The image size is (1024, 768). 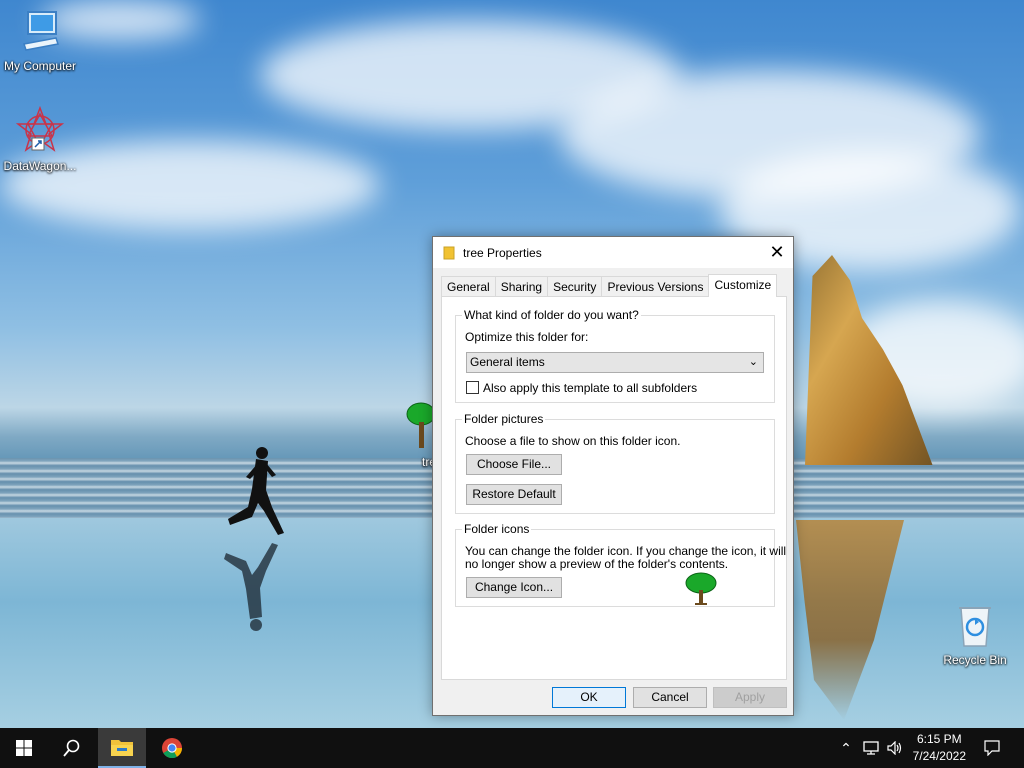 I want to click on speaker-icon, so click(x=894, y=748).